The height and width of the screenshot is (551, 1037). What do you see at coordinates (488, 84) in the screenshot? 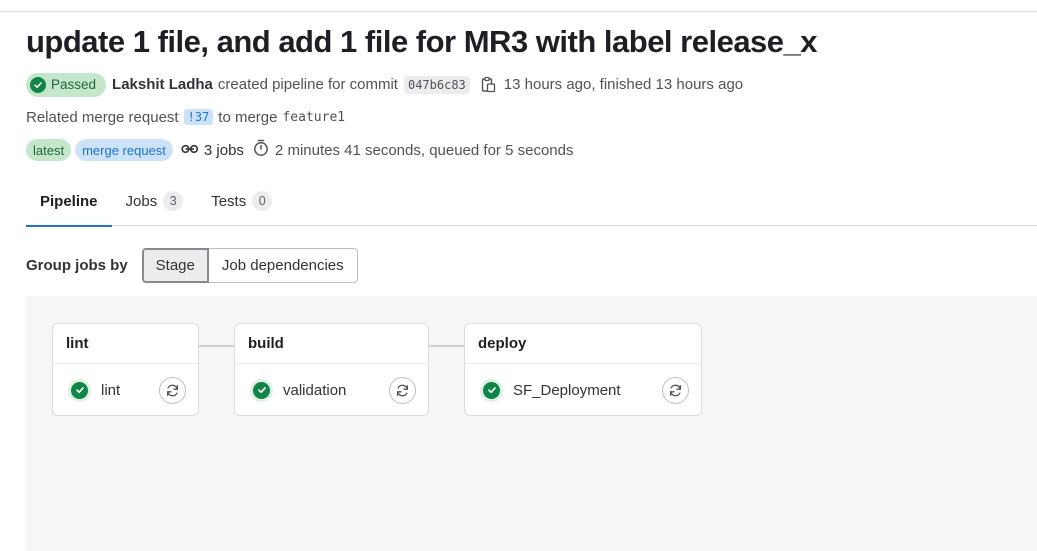
I see `copy-icon` at bounding box center [488, 84].